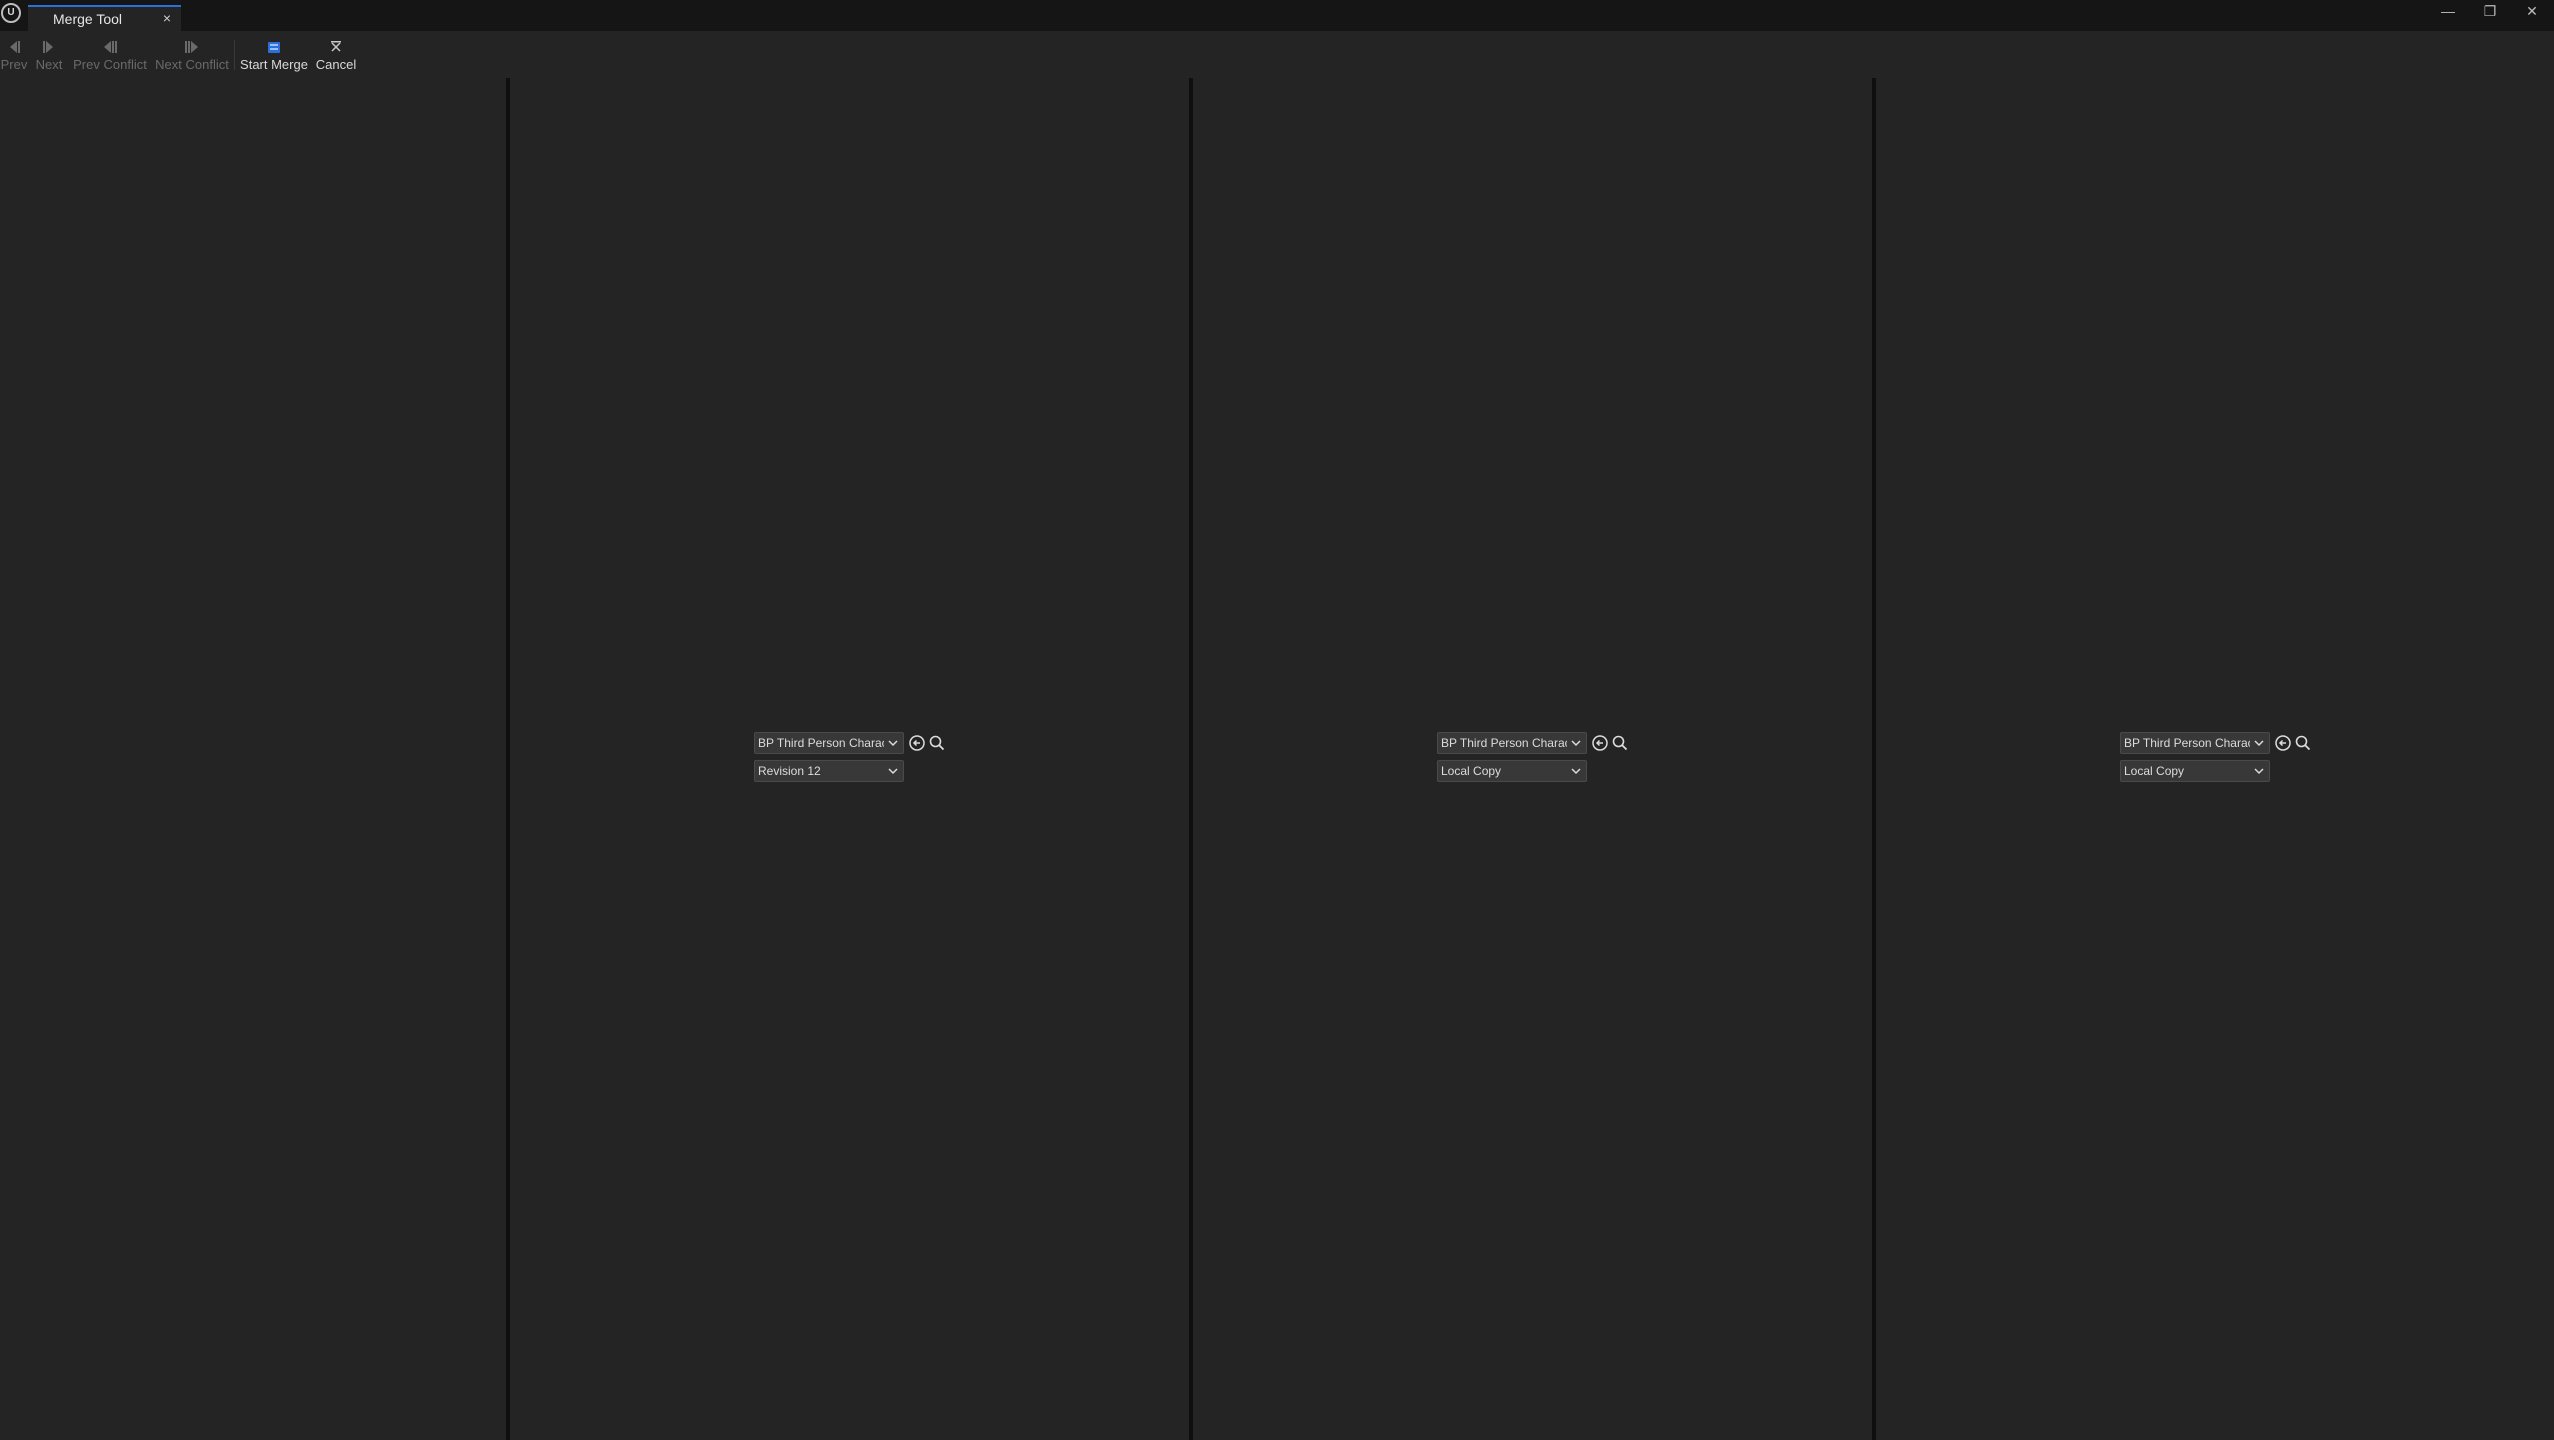 This screenshot has height=1440, width=2554. Describe the element at coordinates (234, 55) in the screenshot. I see `toolbar-separator` at that location.